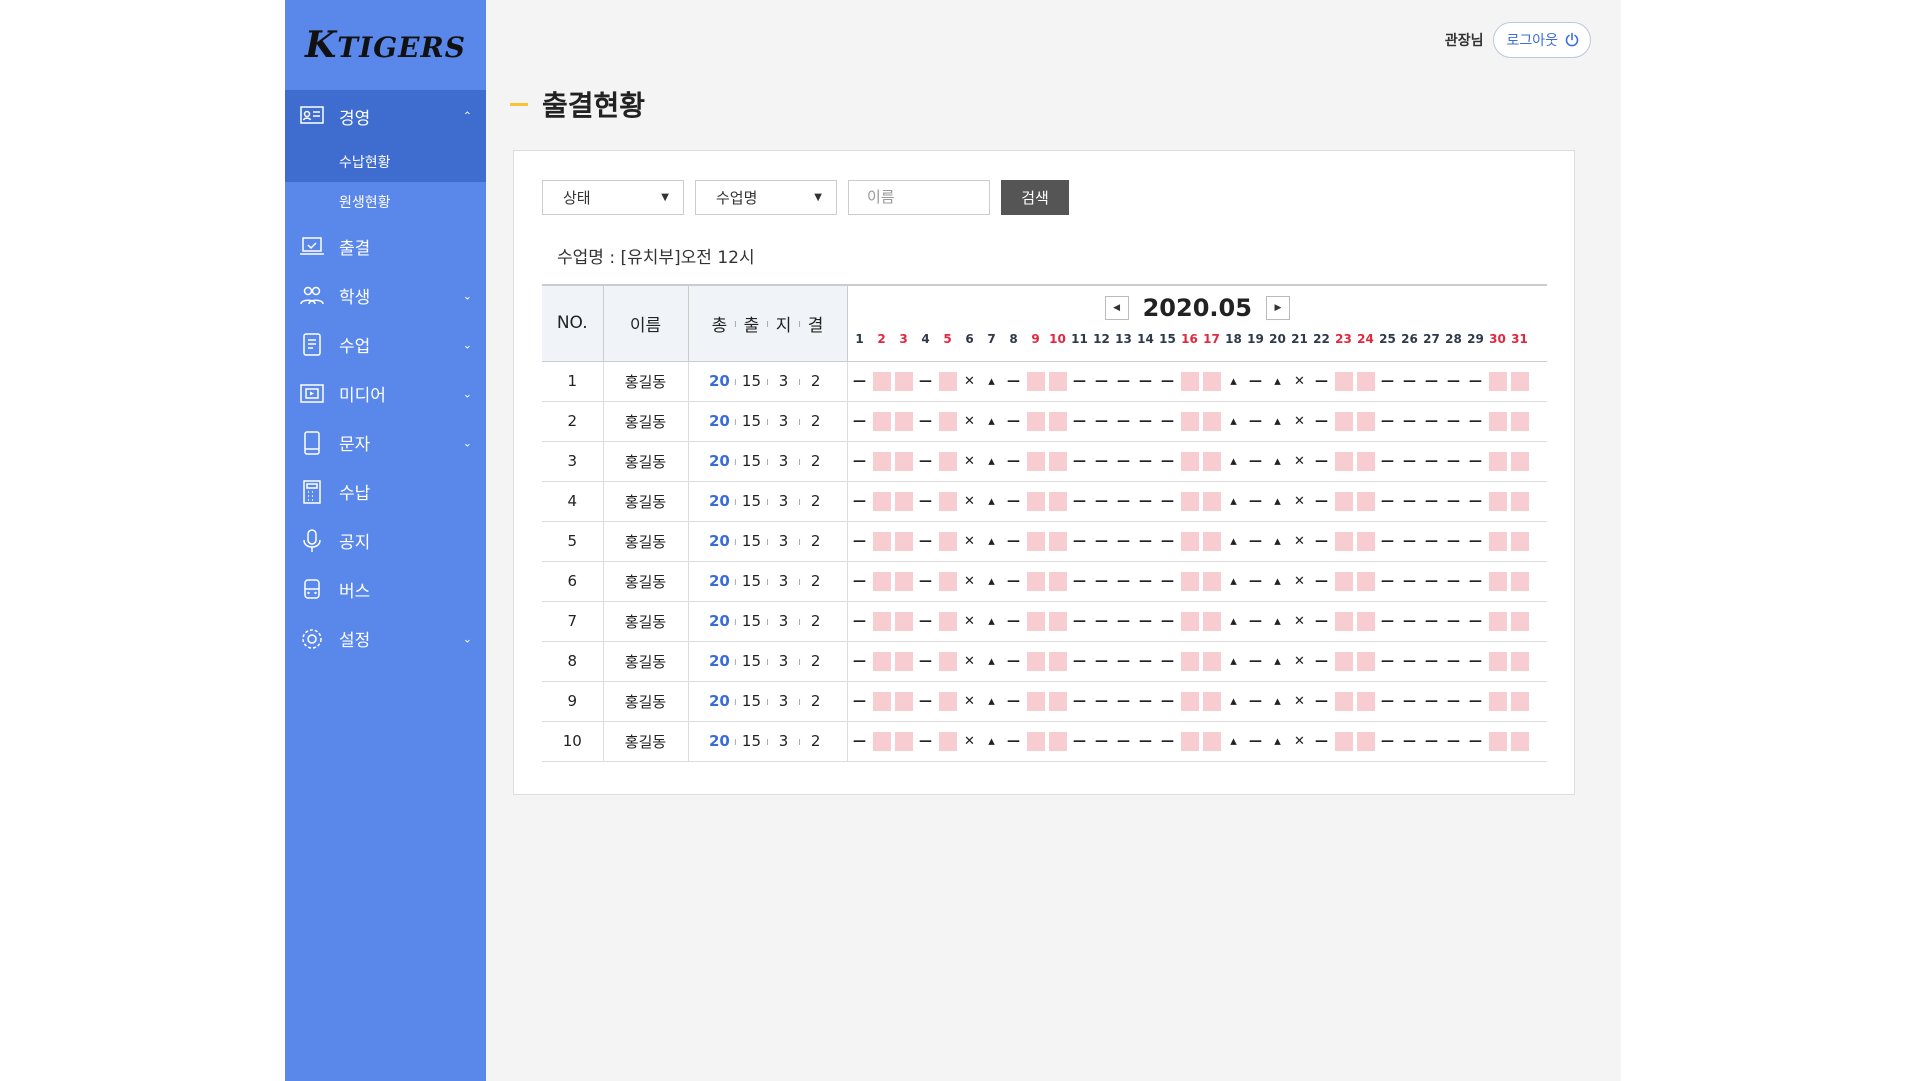 The width and height of the screenshot is (1923, 1081). I want to click on search-button: 검색, so click(1035, 197).